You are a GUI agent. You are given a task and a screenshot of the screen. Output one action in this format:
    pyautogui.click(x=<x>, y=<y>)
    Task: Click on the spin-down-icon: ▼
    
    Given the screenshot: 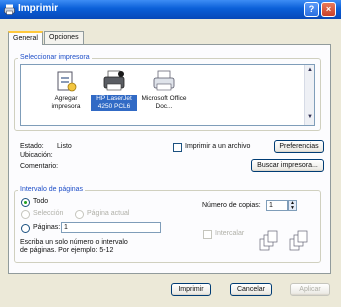 What is the action you would take?
    pyautogui.click(x=292, y=208)
    